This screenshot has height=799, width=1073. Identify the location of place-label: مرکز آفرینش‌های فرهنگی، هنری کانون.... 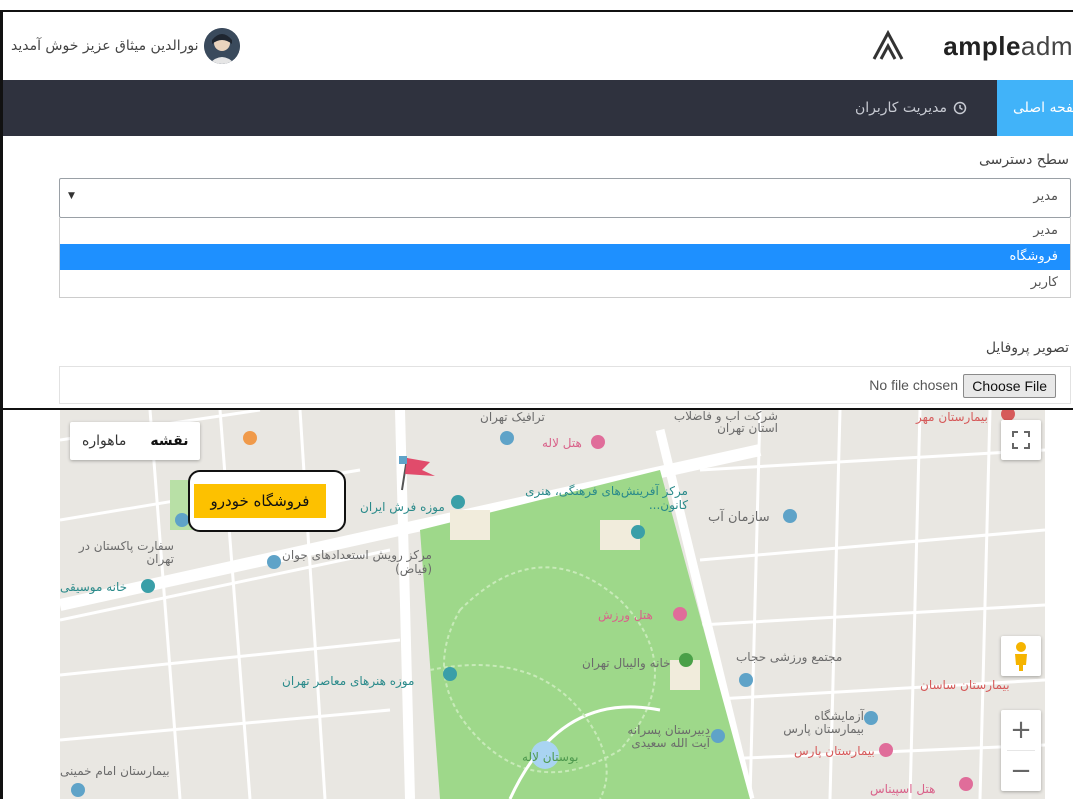
(606, 498).